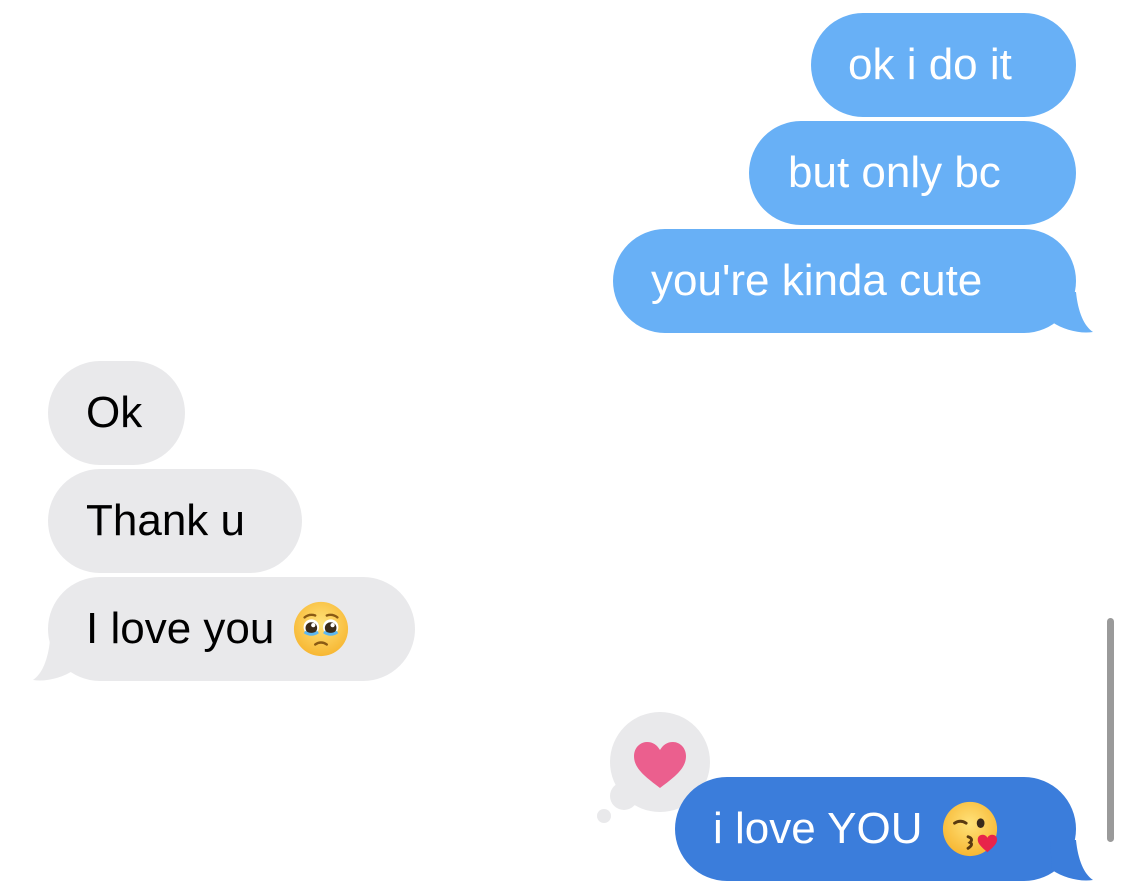 The height and width of the screenshot is (888, 1125). I want to click on message-text: you're kinda cute, so click(817, 280).